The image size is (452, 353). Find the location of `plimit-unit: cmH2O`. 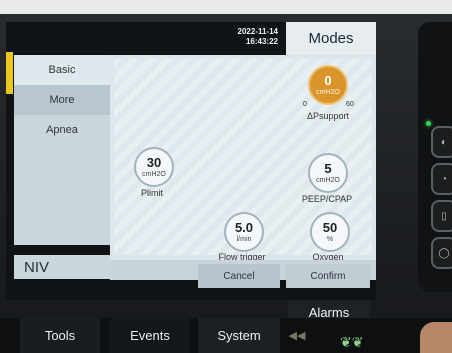

plimit-unit: cmH2O is located at coordinates (154, 174).